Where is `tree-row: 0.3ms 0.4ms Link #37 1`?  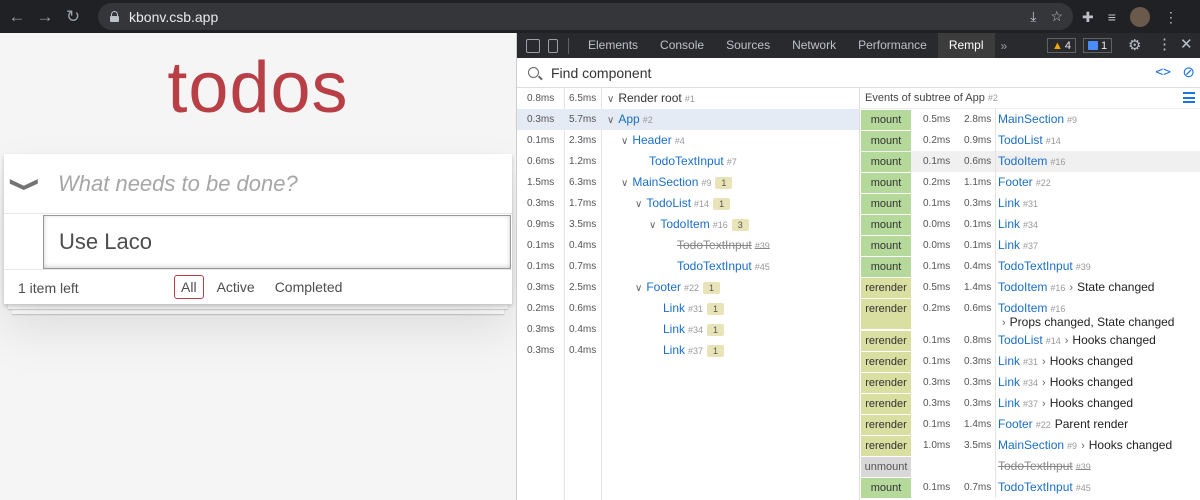
tree-row: 0.3ms 0.4ms Link #37 1 is located at coordinates (688, 350).